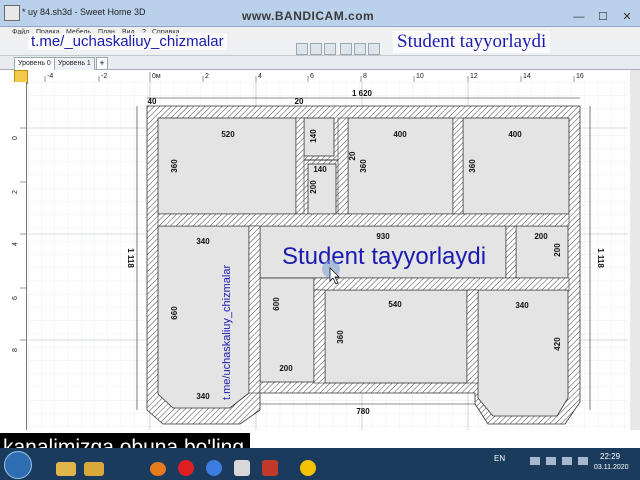  I want to click on sweethome3d-icon, so click(242, 468).